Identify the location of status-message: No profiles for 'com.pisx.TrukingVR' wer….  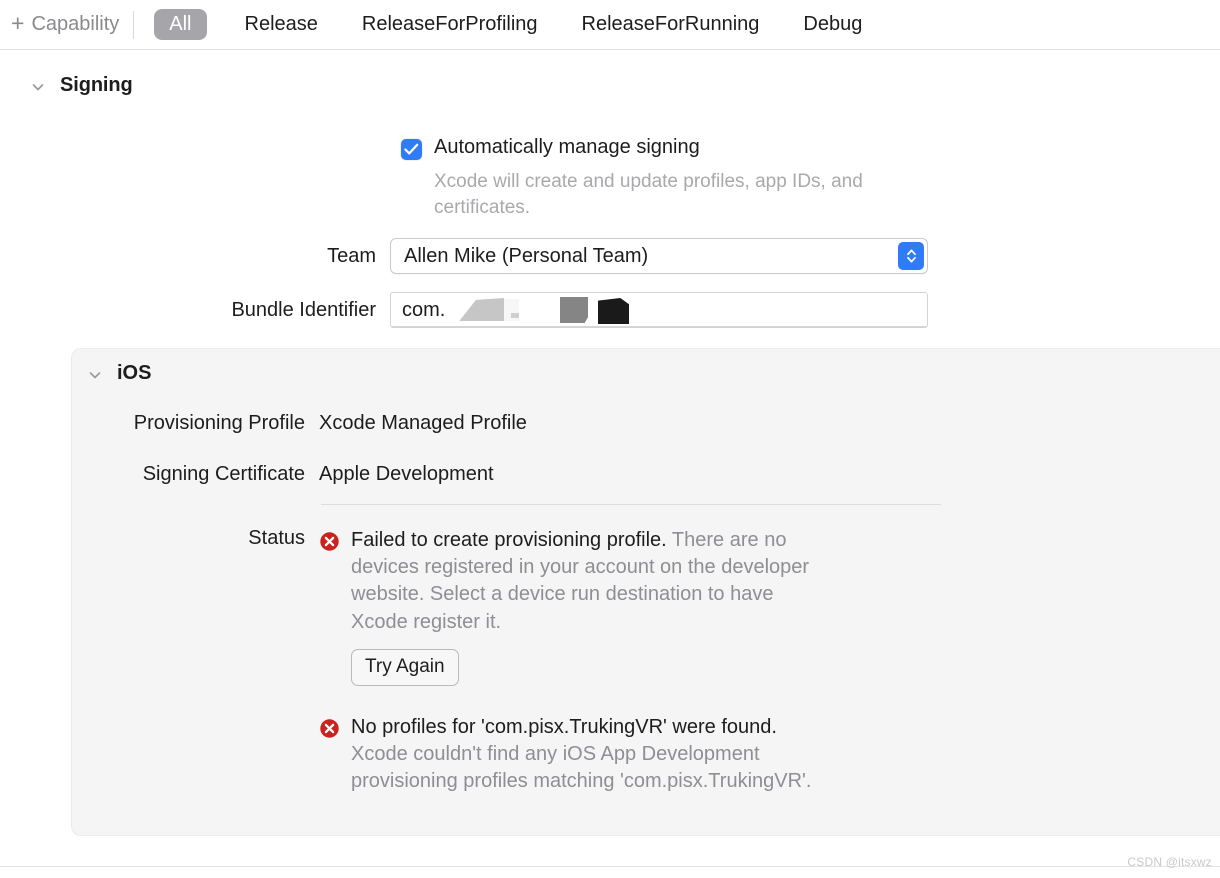
(571, 755).